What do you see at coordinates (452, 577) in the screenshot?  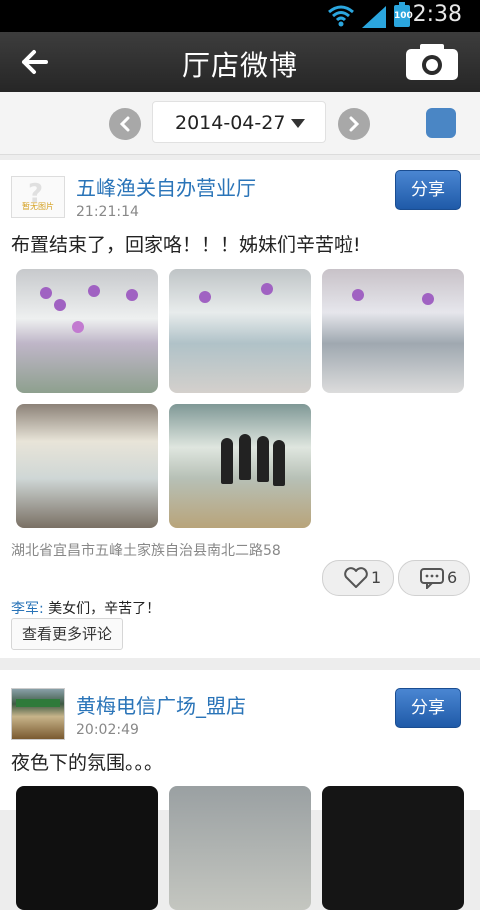 I see `comment-count: 6` at bounding box center [452, 577].